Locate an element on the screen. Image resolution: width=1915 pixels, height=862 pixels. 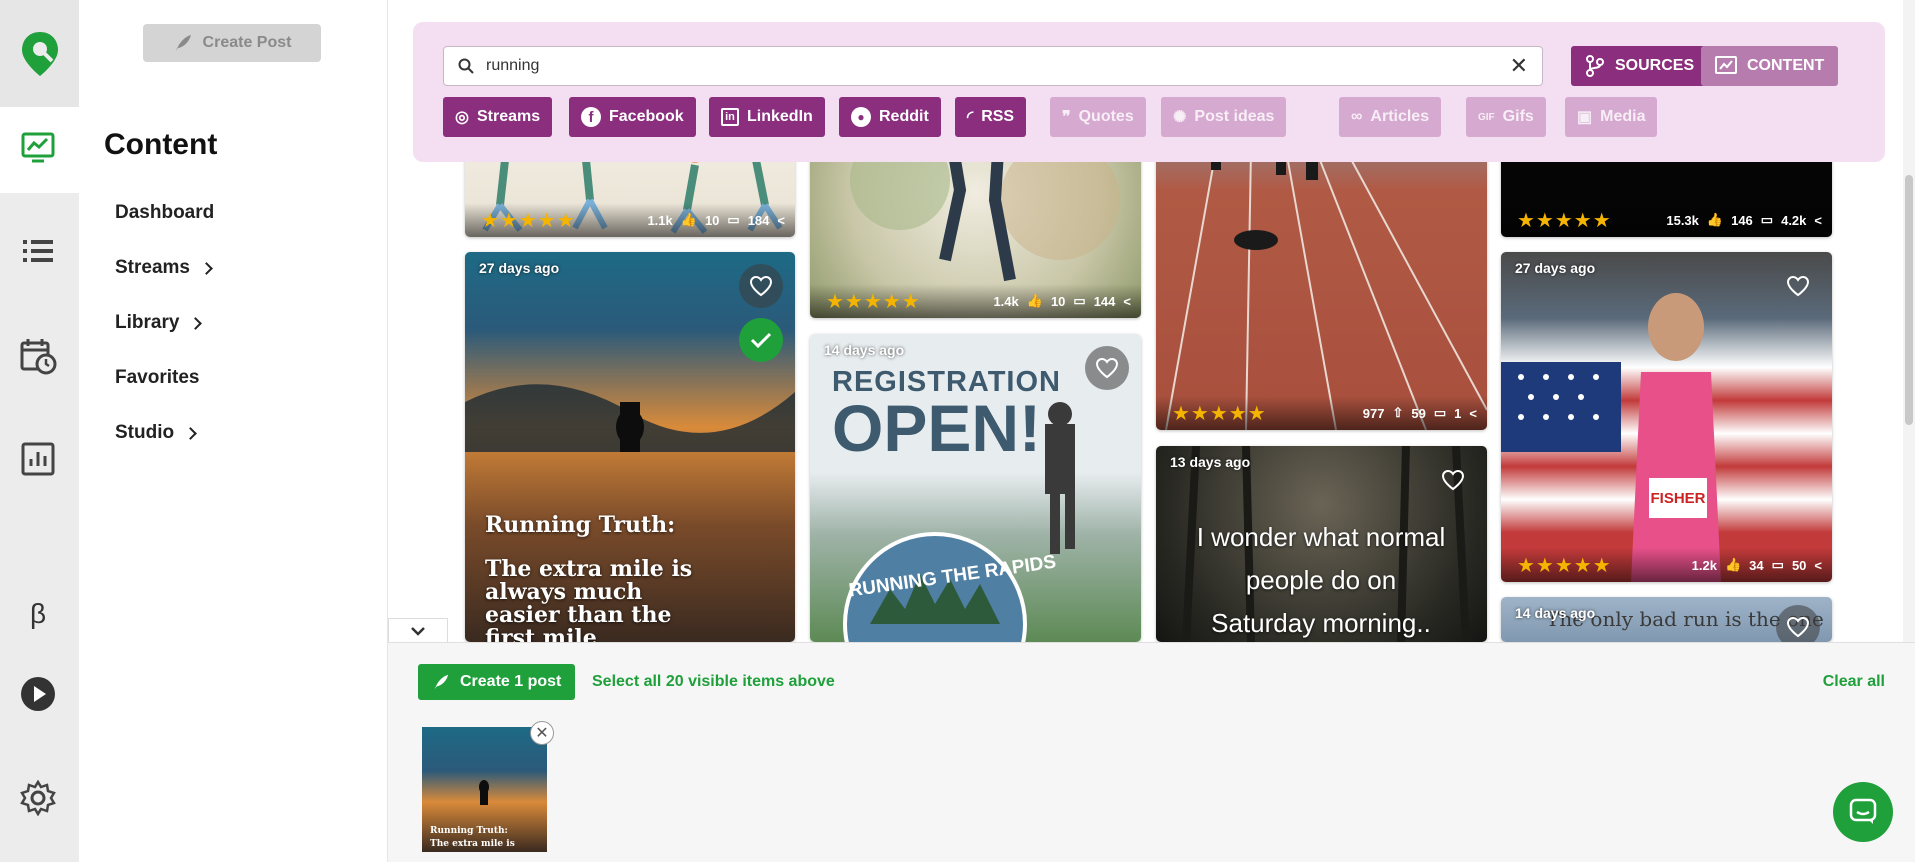
beta-icon: β is located at coordinates (38, 614).